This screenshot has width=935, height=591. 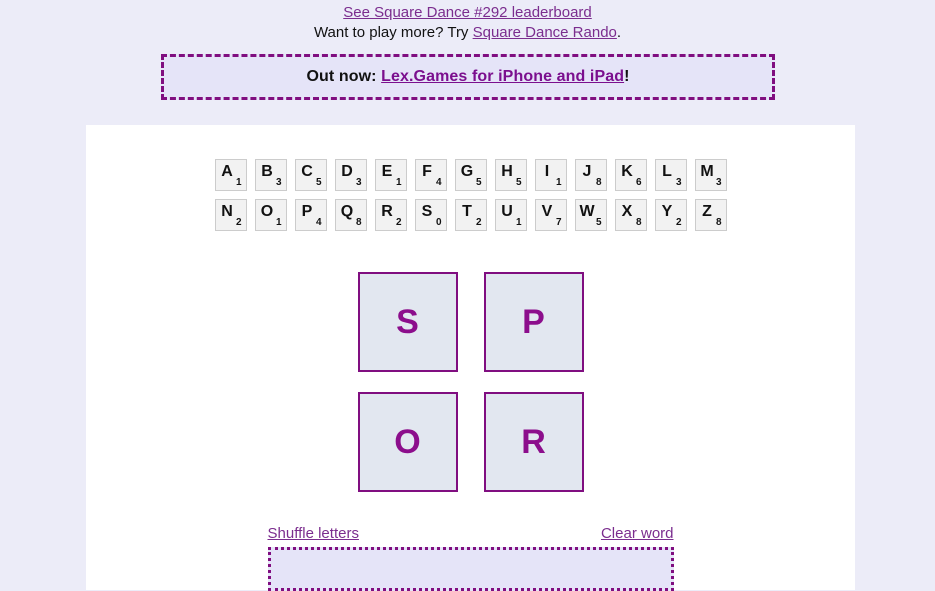 What do you see at coordinates (470, 569) in the screenshot?
I see `word-input` at bounding box center [470, 569].